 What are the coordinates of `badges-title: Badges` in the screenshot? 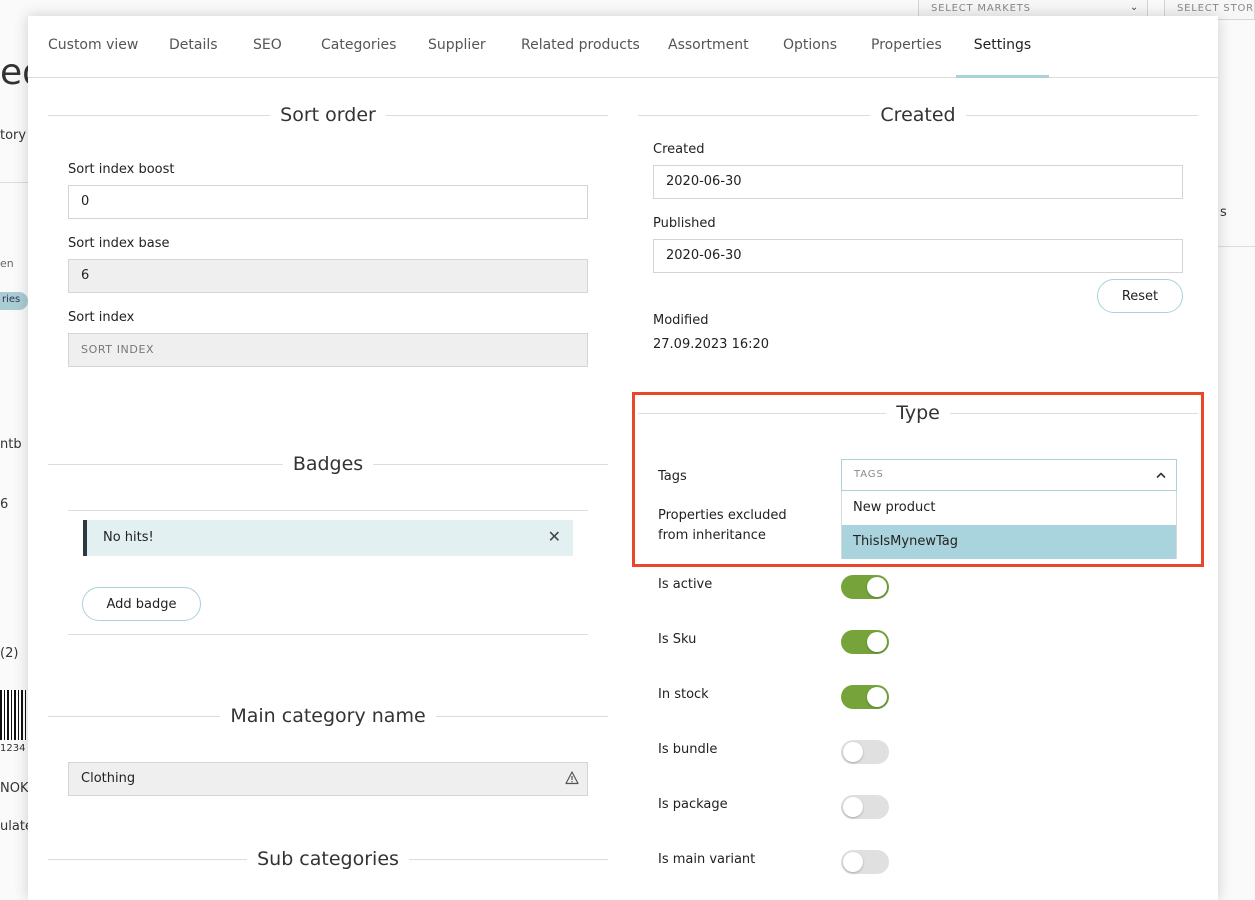 It's located at (328, 464).